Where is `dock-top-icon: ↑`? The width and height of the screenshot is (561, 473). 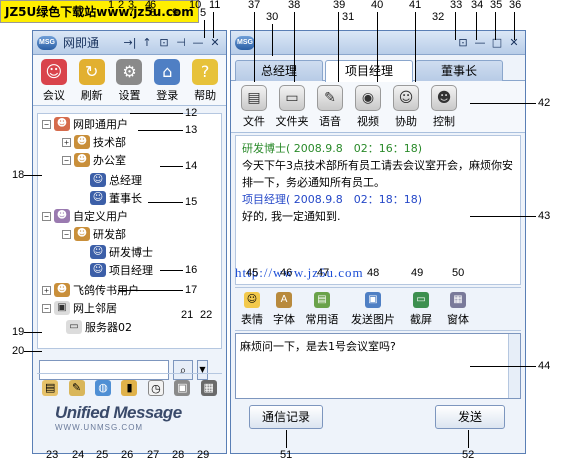
dock-top-icon: ↑ is located at coordinates (147, 43).